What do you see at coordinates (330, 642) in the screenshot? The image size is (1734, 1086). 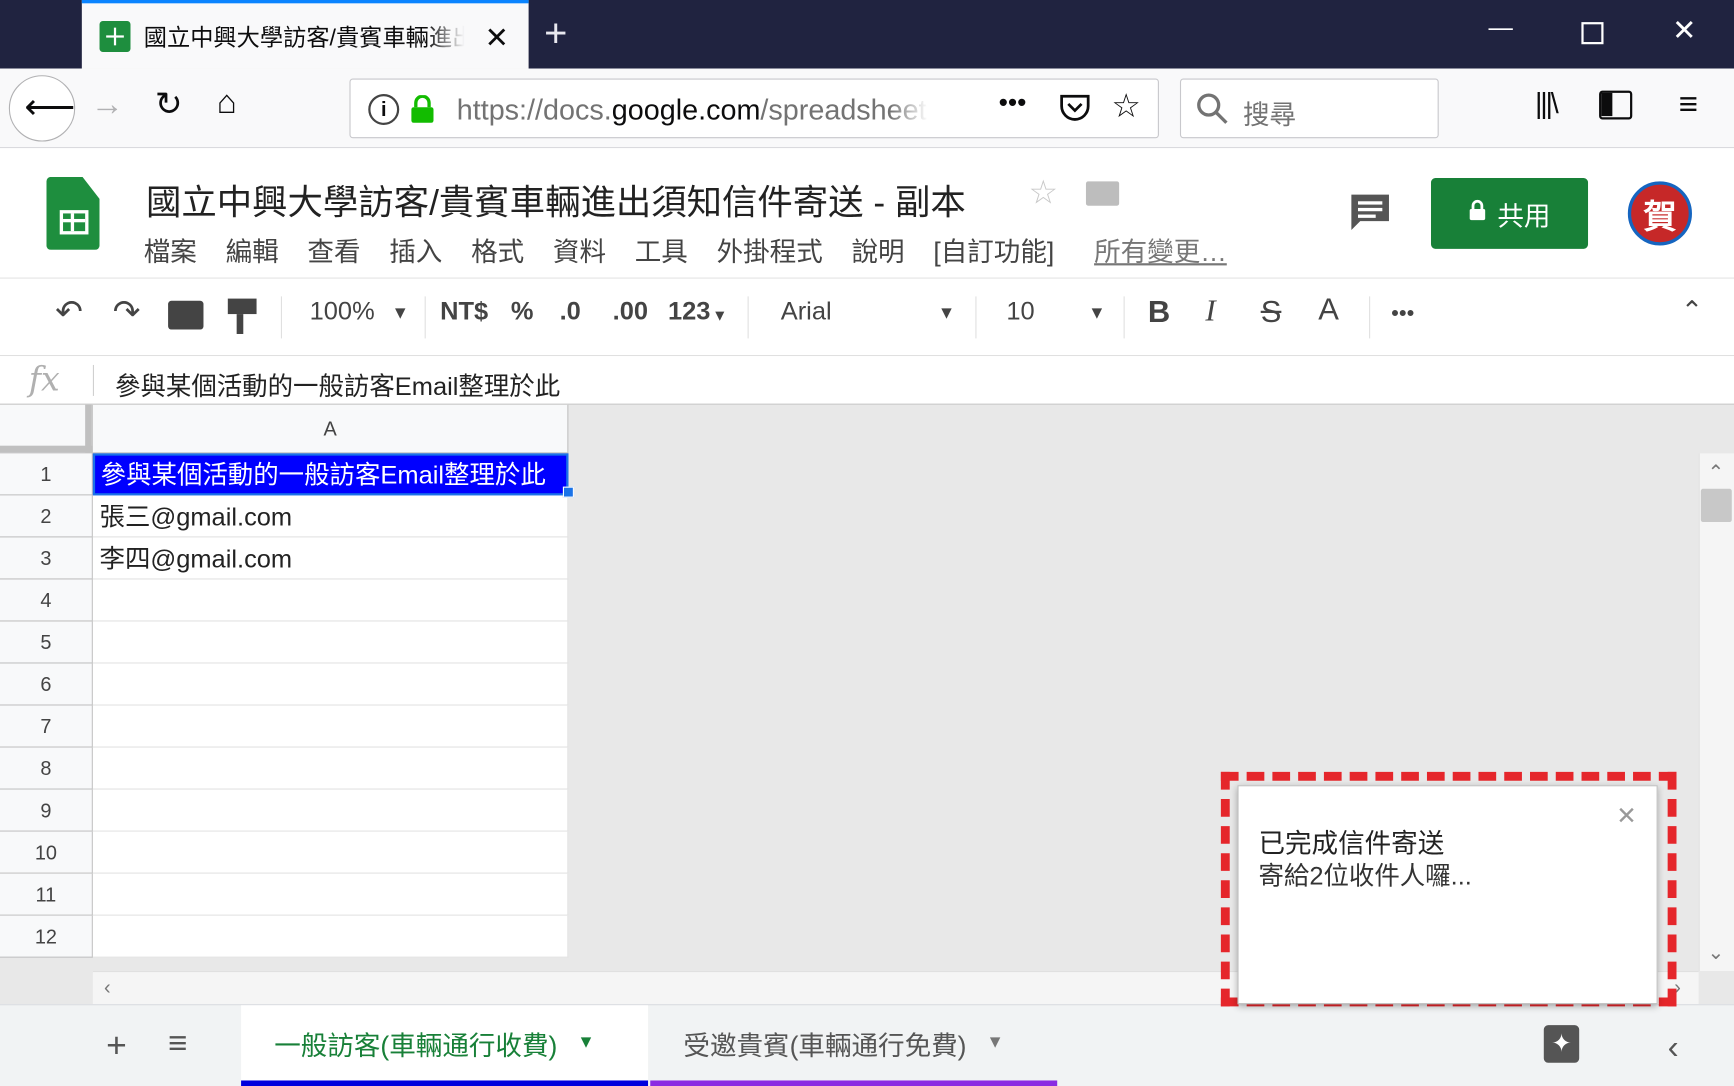 I see `cell-a5` at bounding box center [330, 642].